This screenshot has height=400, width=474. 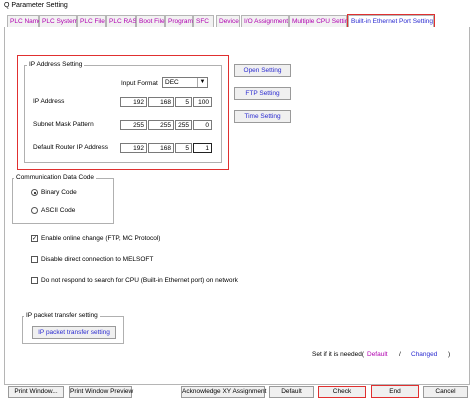 I want to click on online-change-label: Enable online change (FTP, MC Protocol), so click(x=101, y=238).